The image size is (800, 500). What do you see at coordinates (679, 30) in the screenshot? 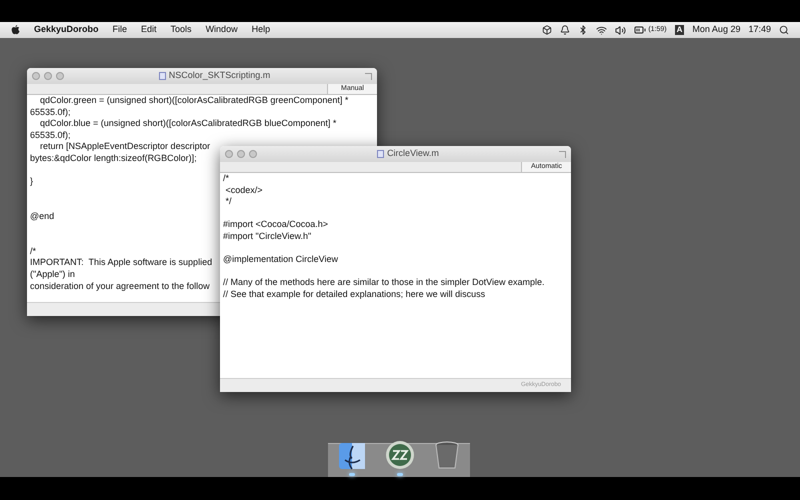
I see `input-source: A` at bounding box center [679, 30].